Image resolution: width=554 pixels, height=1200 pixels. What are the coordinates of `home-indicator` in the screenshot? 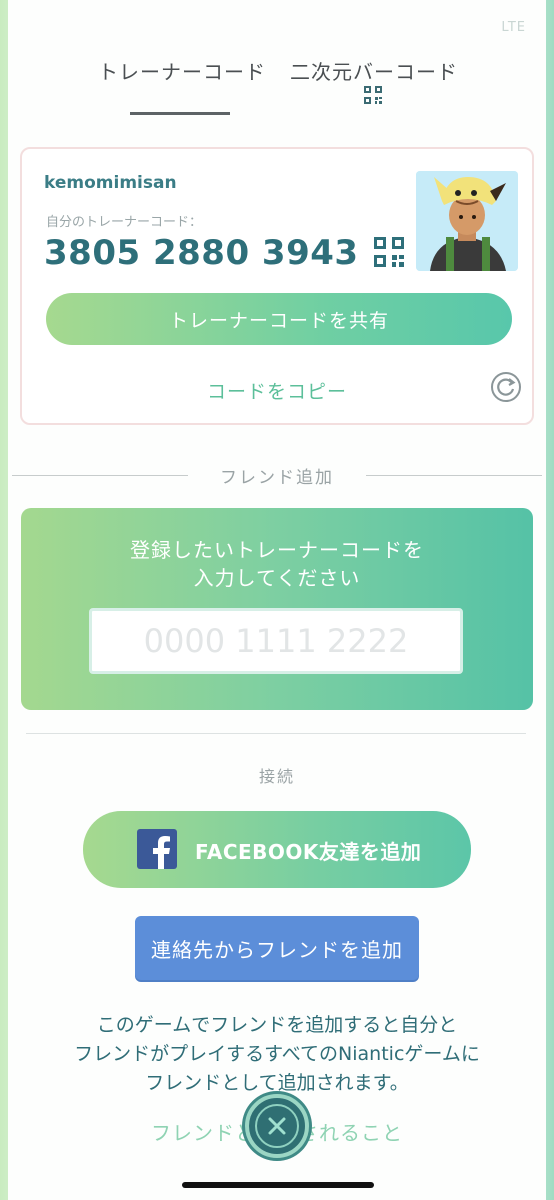 It's located at (278, 1185).